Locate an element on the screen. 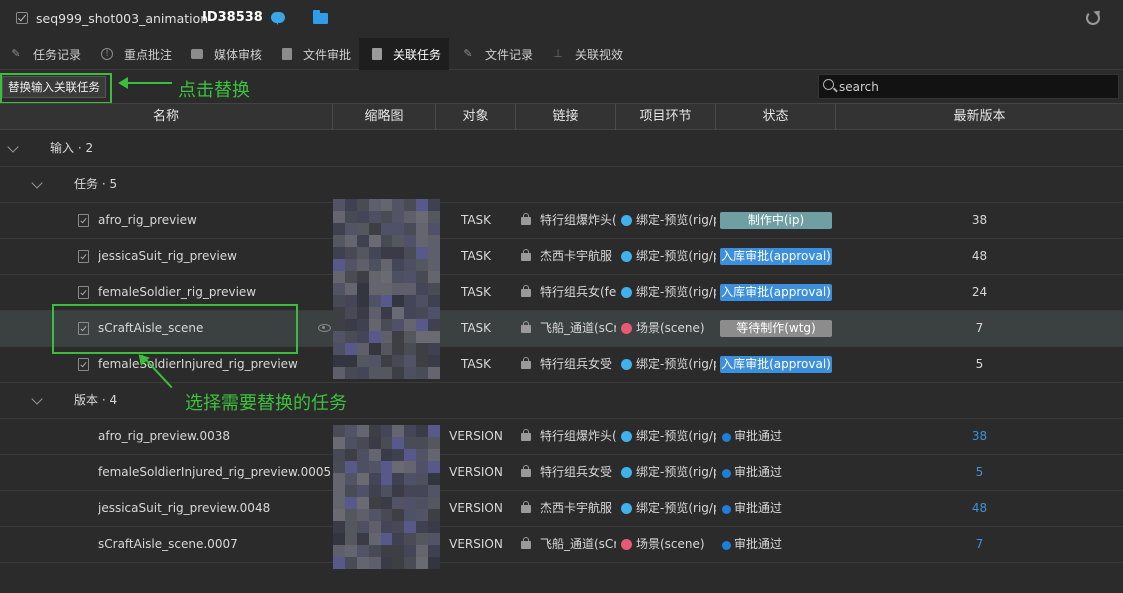 The height and width of the screenshot is (593, 1123). tab-file-log: ✎ 文件记录 is located at coordinates (505, 54).